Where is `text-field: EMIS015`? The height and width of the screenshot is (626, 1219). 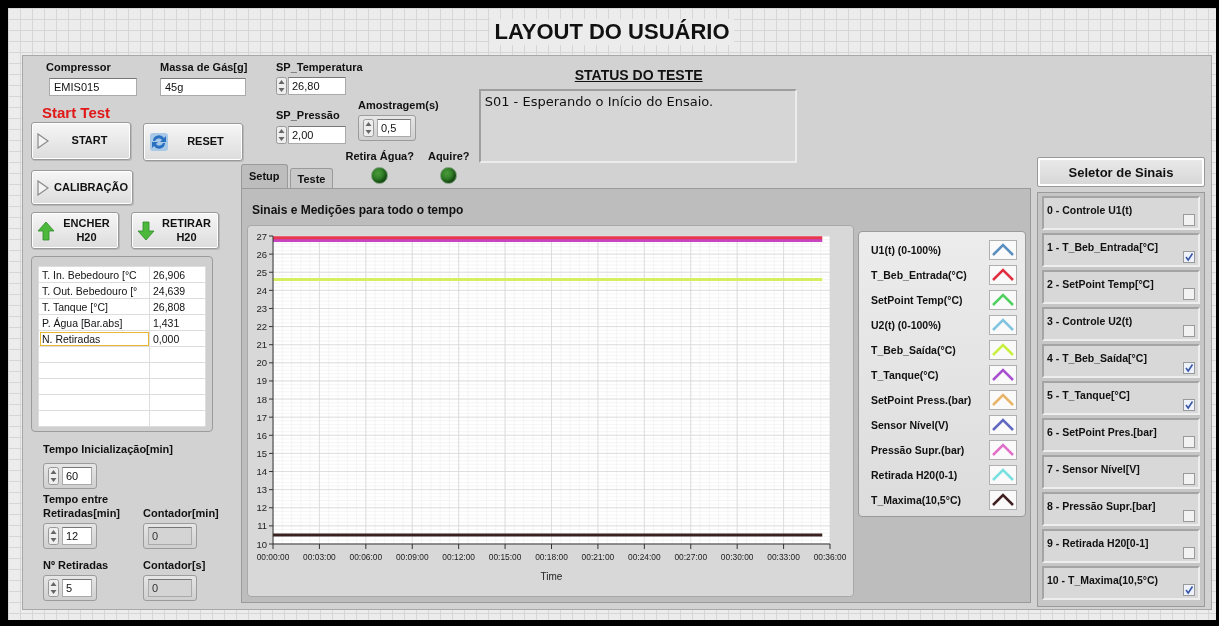
text-field: EMIS015 is located at coordinates (93, 87).